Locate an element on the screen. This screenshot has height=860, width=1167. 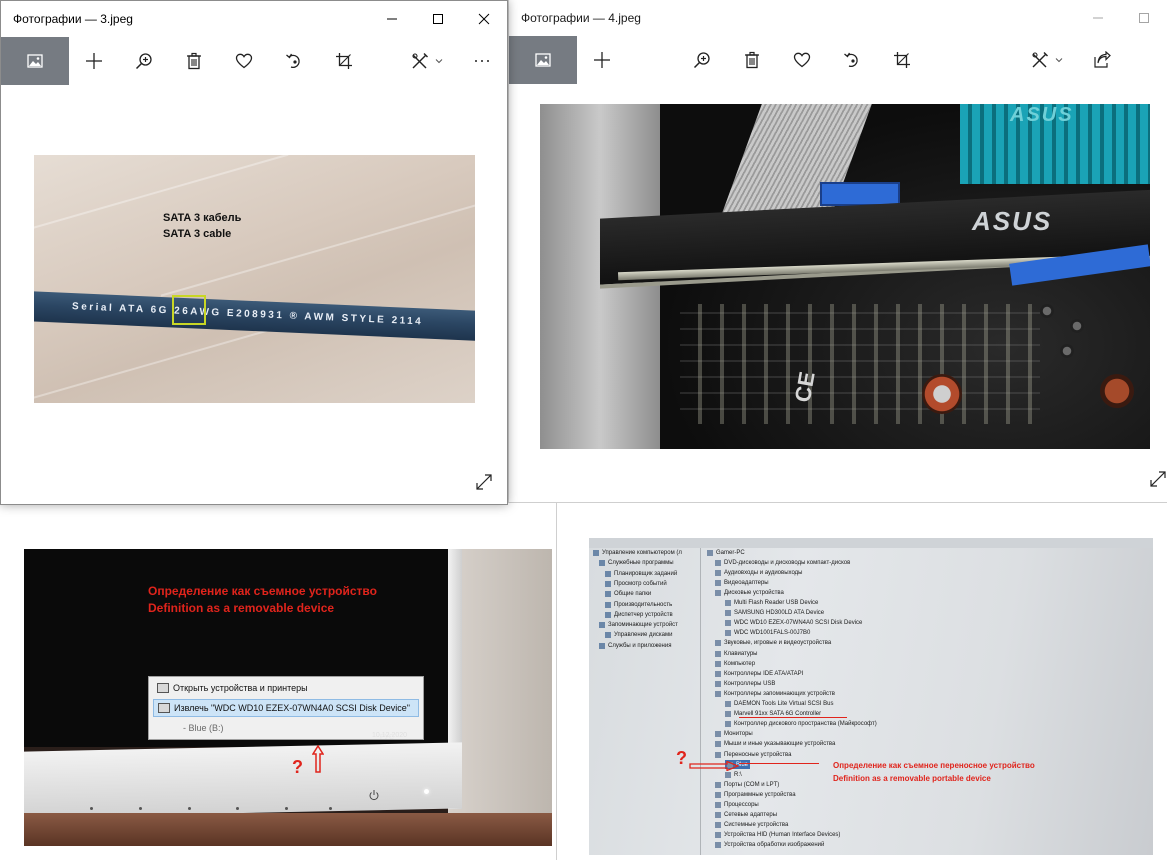
tree-item-label: Планировщик заданий is located at coordinates (646, 573).